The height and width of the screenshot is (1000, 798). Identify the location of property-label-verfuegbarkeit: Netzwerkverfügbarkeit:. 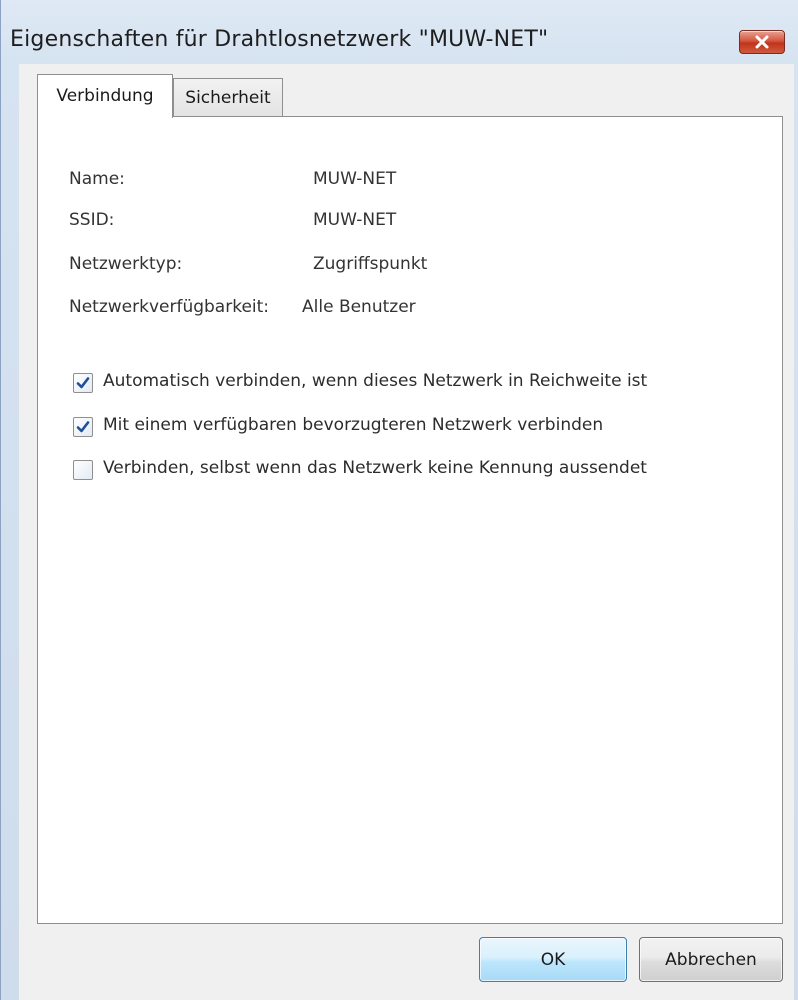
(169, 307).